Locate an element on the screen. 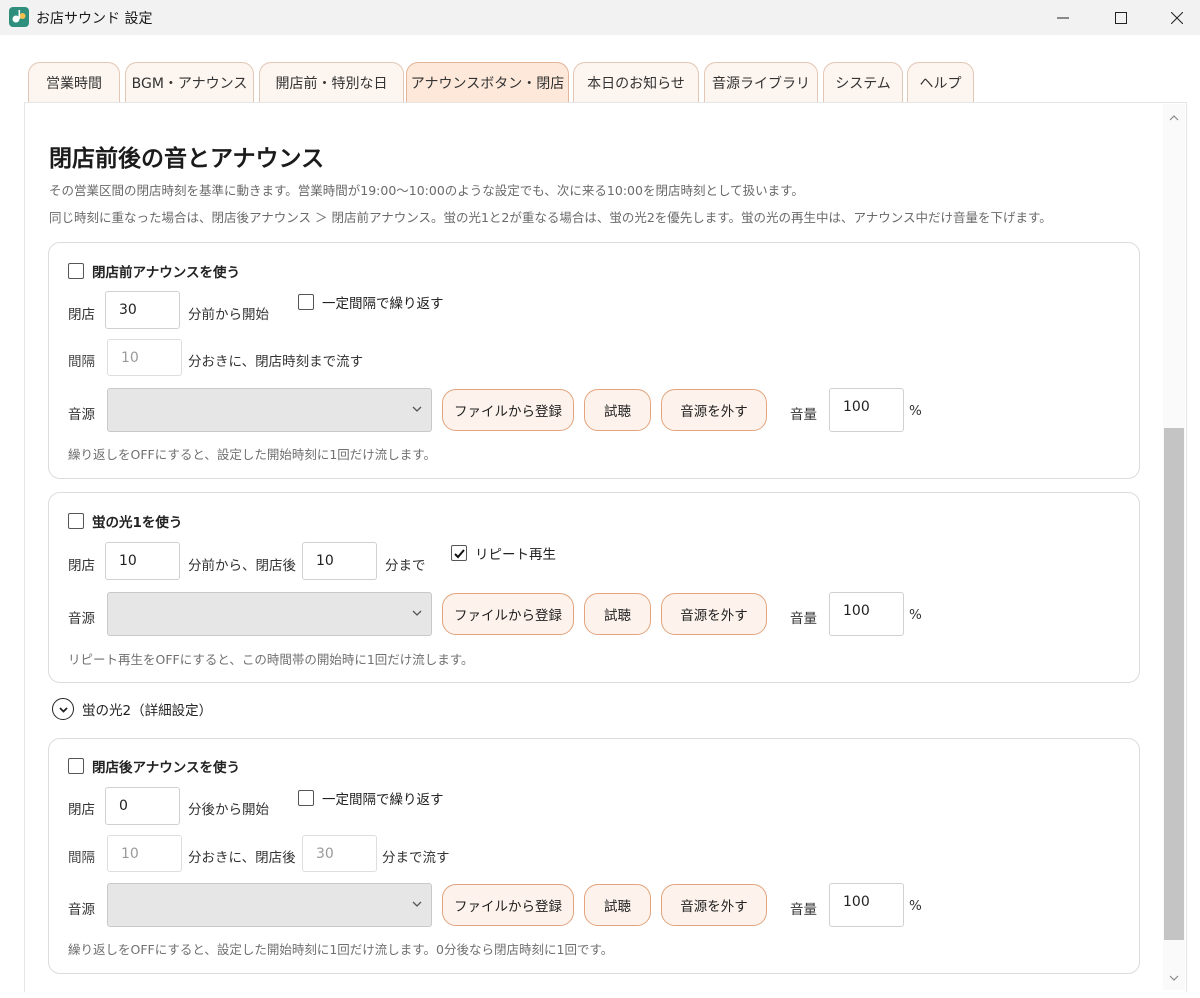 Image resolution: width=1200 pixels, height=998 pixels. pre-announce-enable-label: 閉店前アナウンスを使う is located at coordinates (166, 273).